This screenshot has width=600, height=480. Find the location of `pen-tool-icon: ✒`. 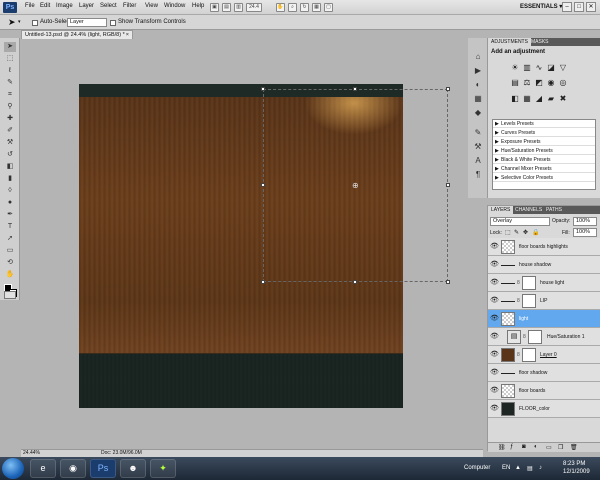

pen-tool-icon: ✒ is located at coordinates (10, 215).